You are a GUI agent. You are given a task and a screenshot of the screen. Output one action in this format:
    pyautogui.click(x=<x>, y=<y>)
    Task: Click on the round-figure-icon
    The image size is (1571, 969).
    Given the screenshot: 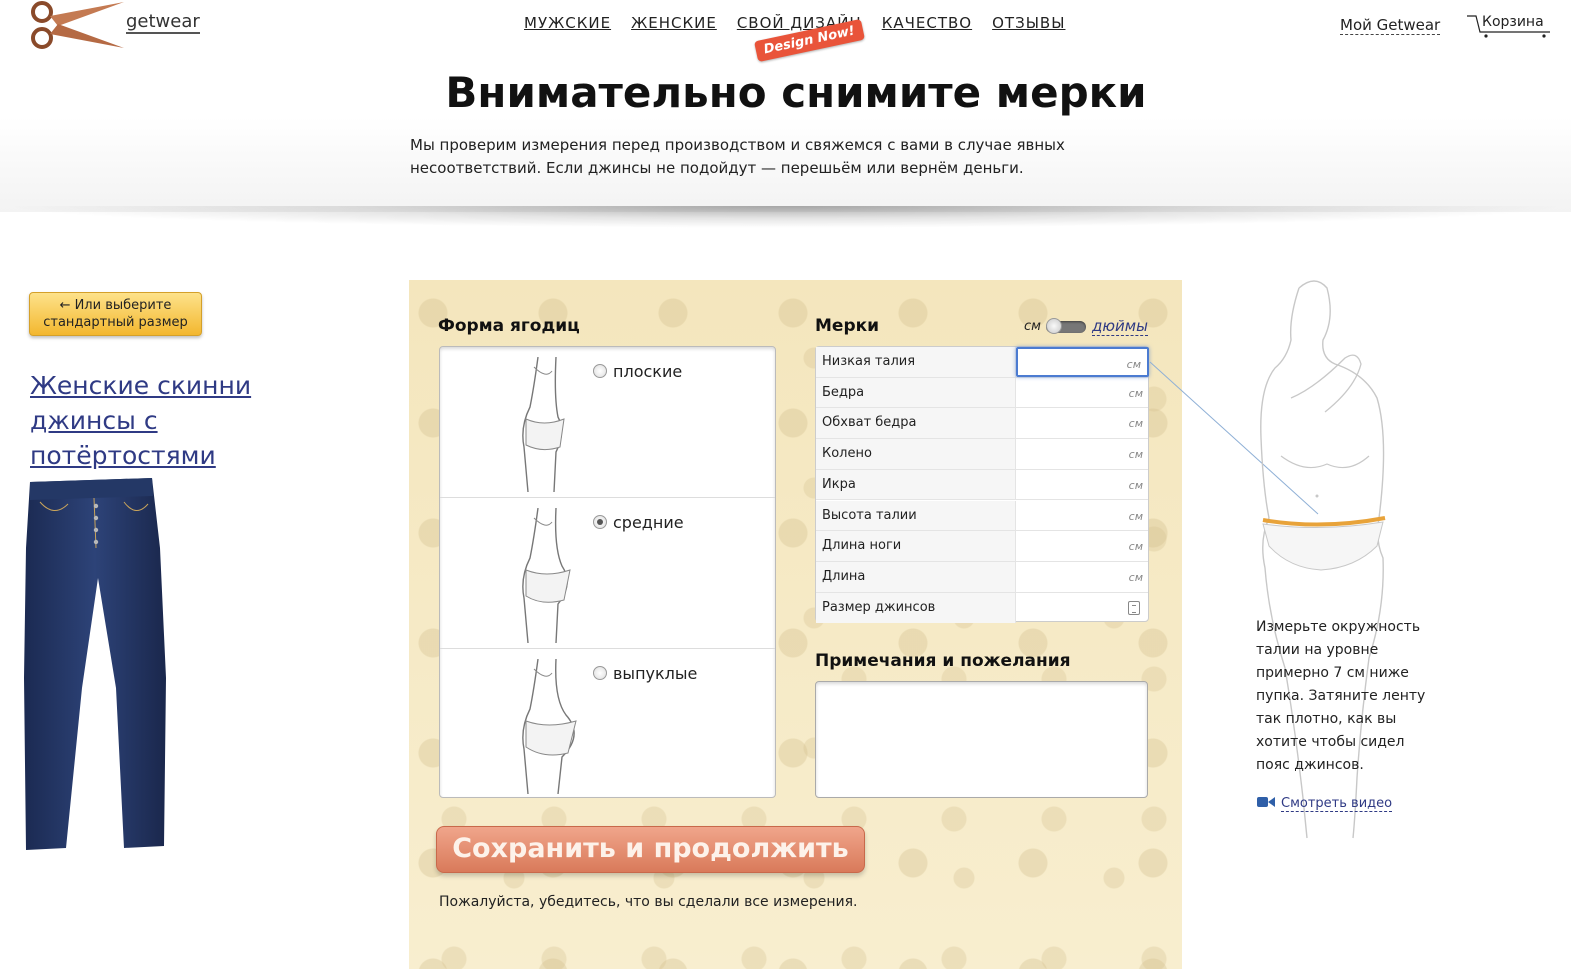 What is the action you would take?
    pyautogui.click(x=549, y=726)
    